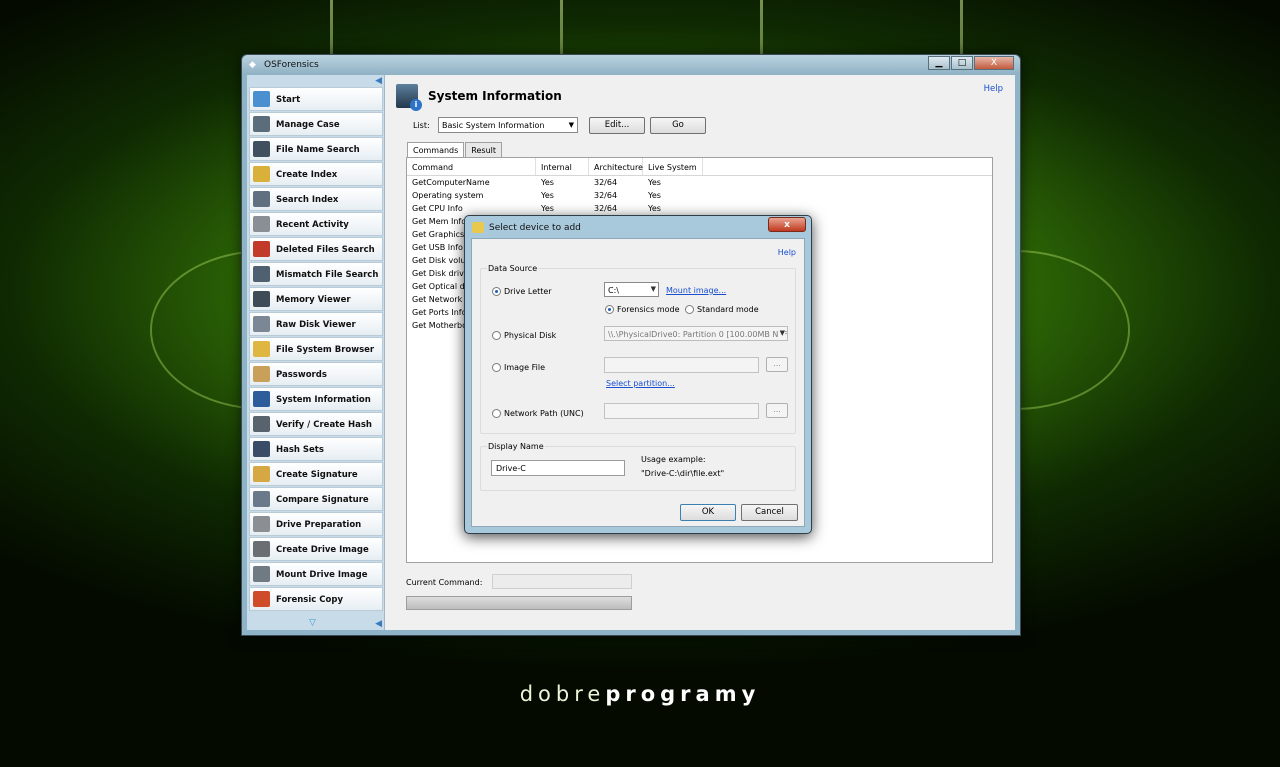 The image size is (1280, 767). I want to click on sidebar-item-file-system-browser: File System Browser, so click(316, 349).